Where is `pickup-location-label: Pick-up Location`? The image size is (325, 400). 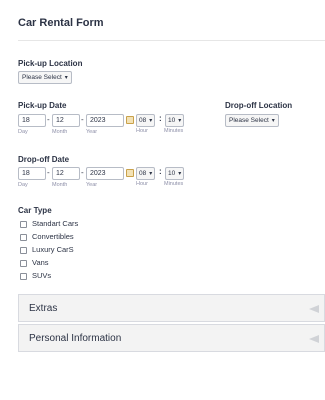
pickup-location-label: Pick-up Location is located at coordinates (50, 63).